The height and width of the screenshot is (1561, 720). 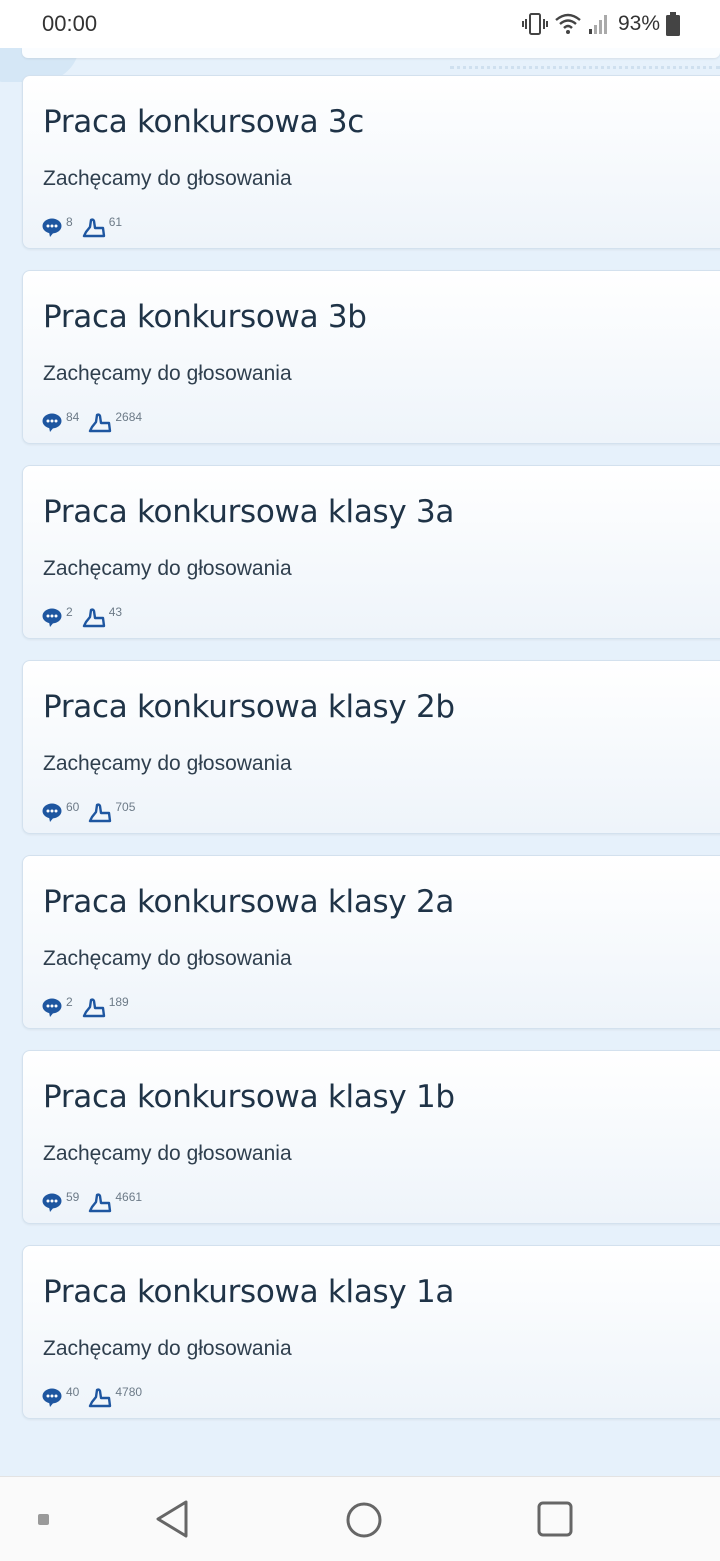 What do you see at coordinates (129, 1392) in the screenshot?
I see `like-count: 4780` at bounding box center [129, 1392].